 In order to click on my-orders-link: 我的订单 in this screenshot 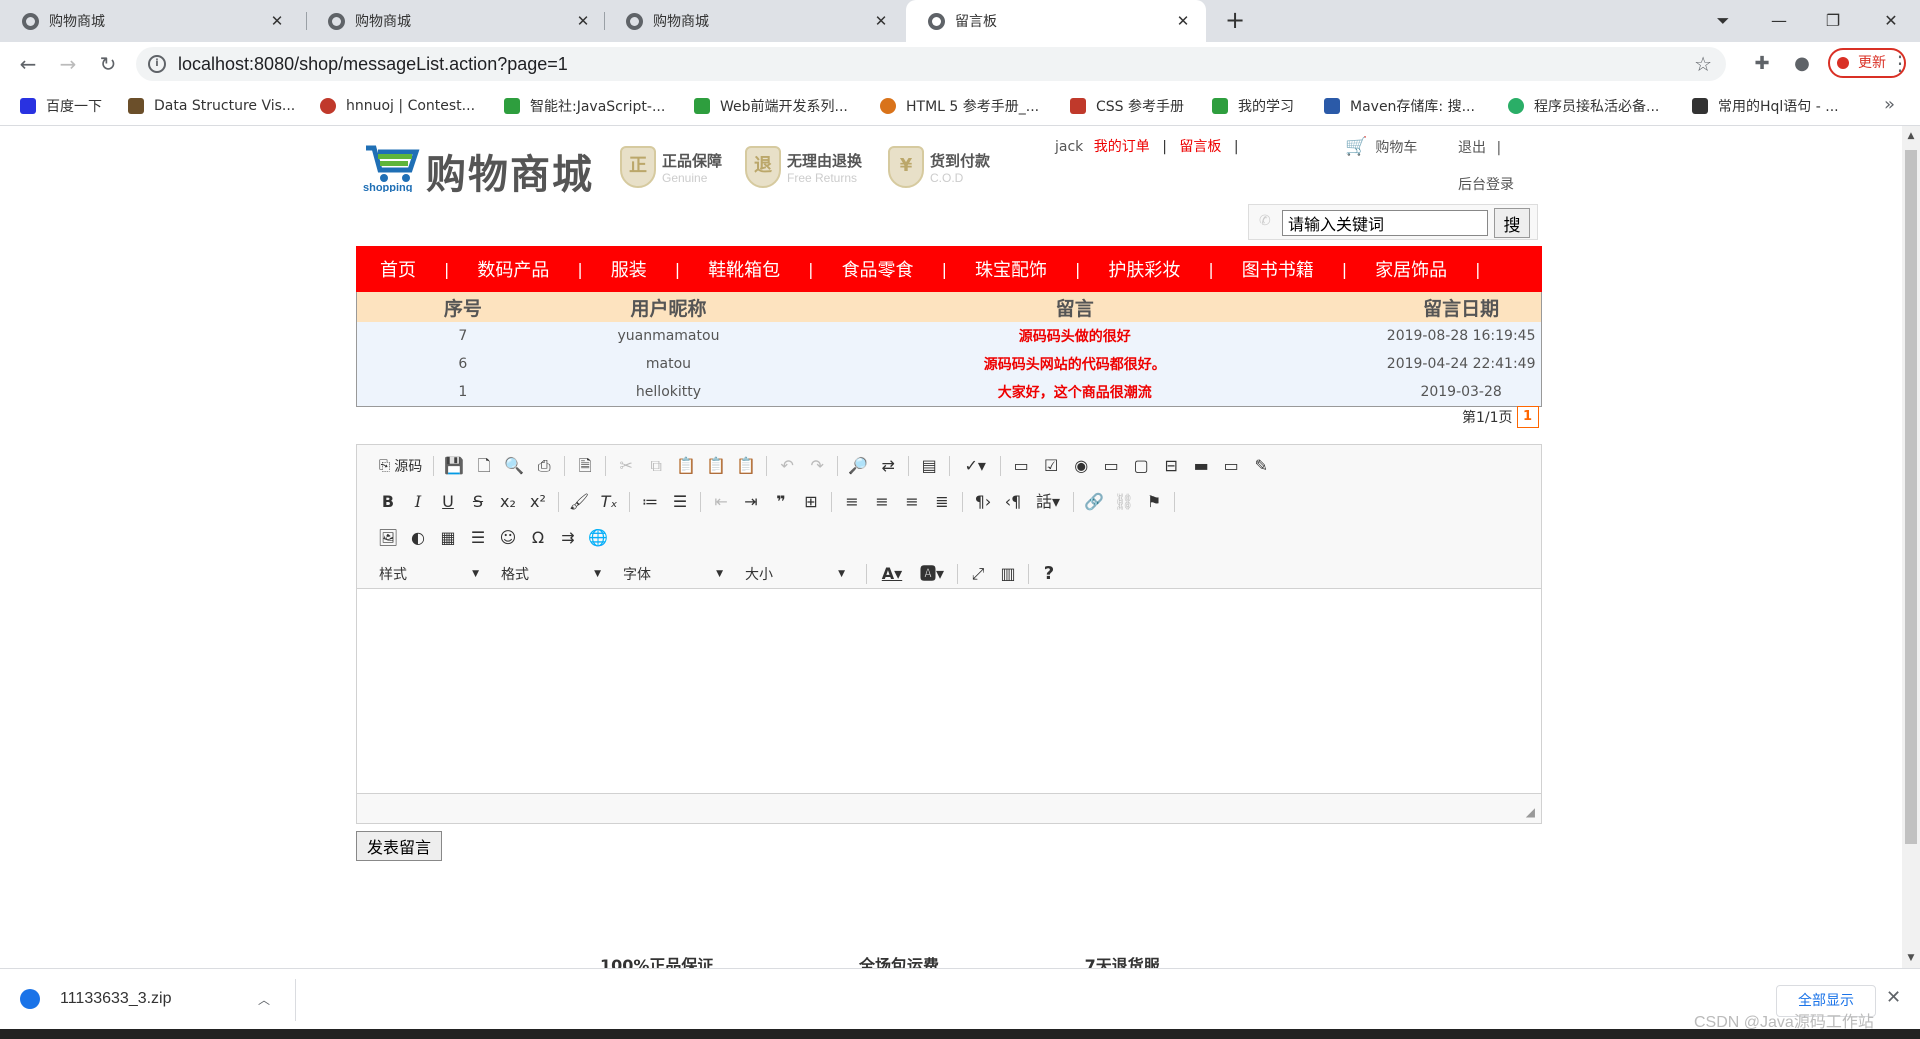, I will do `click(1122, 147)`.